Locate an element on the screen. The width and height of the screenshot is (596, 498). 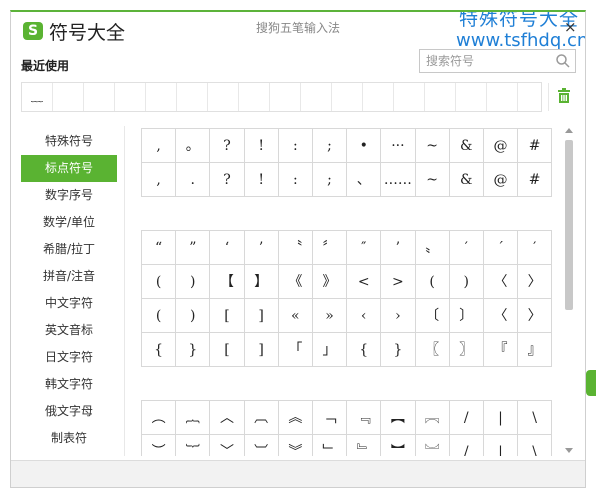
symbol-cell: > is located at coordinates (398, 282).